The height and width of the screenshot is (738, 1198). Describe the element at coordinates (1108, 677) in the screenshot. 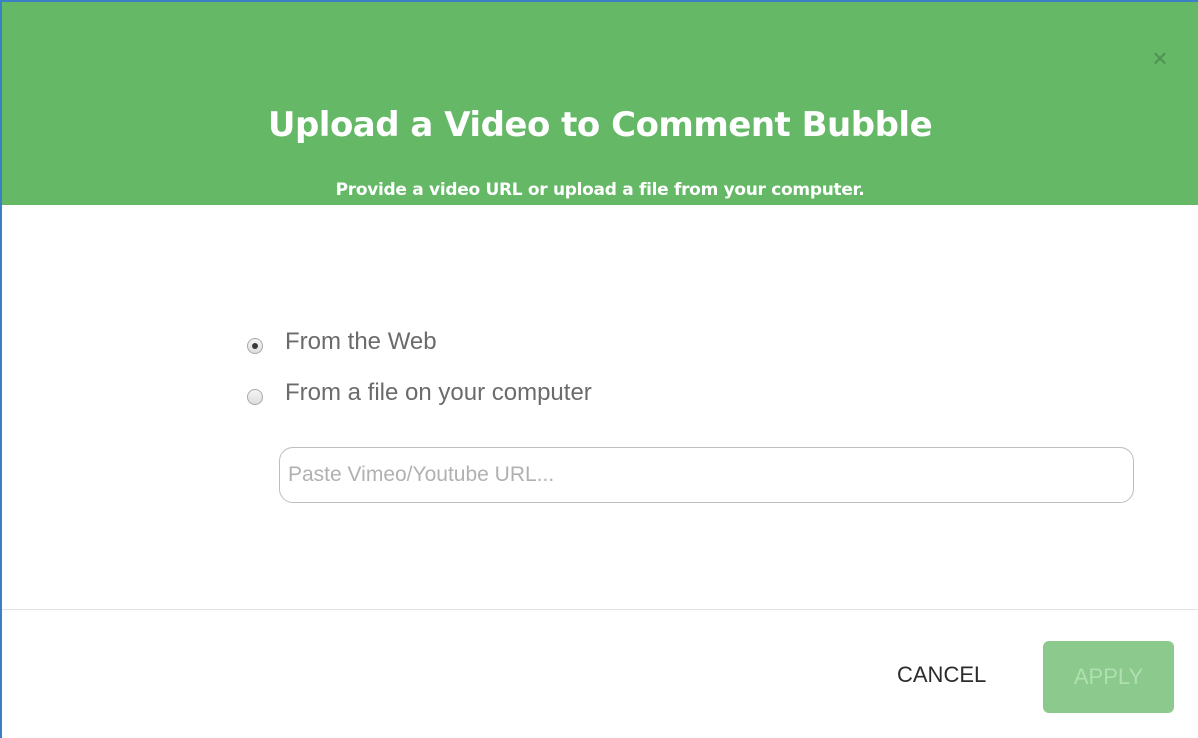

I see `apply-button: APPLY` at that location.